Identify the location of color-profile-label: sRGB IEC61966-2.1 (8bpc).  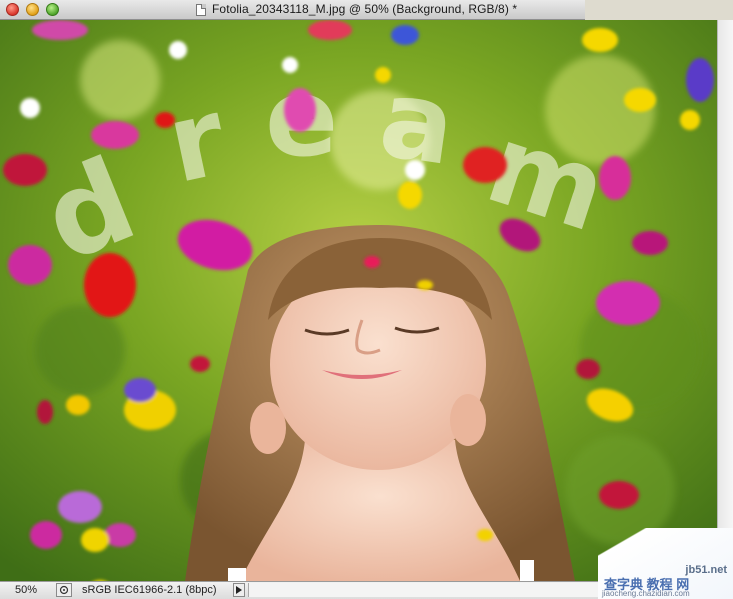
(149, 590).